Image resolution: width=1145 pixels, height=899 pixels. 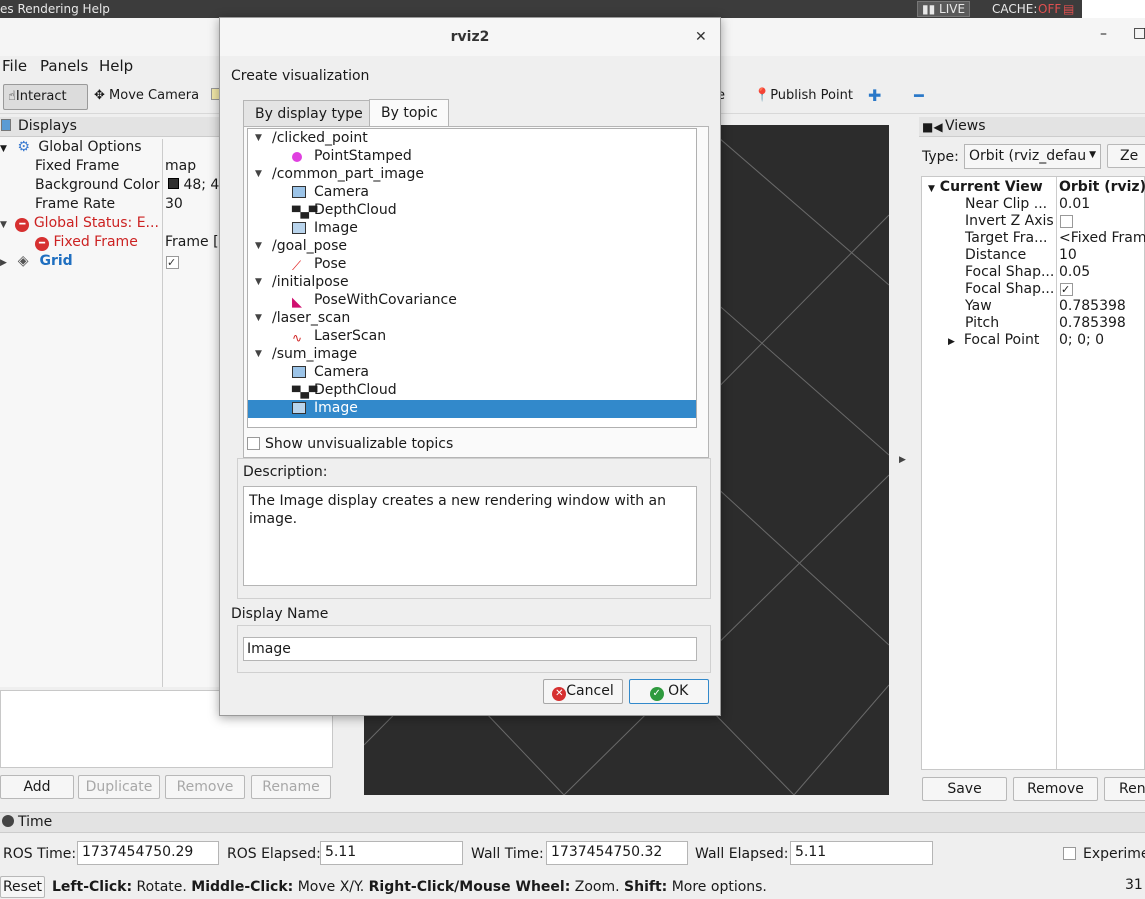 I want to click on maximize-icon: □, so click(x=1139, y=33).